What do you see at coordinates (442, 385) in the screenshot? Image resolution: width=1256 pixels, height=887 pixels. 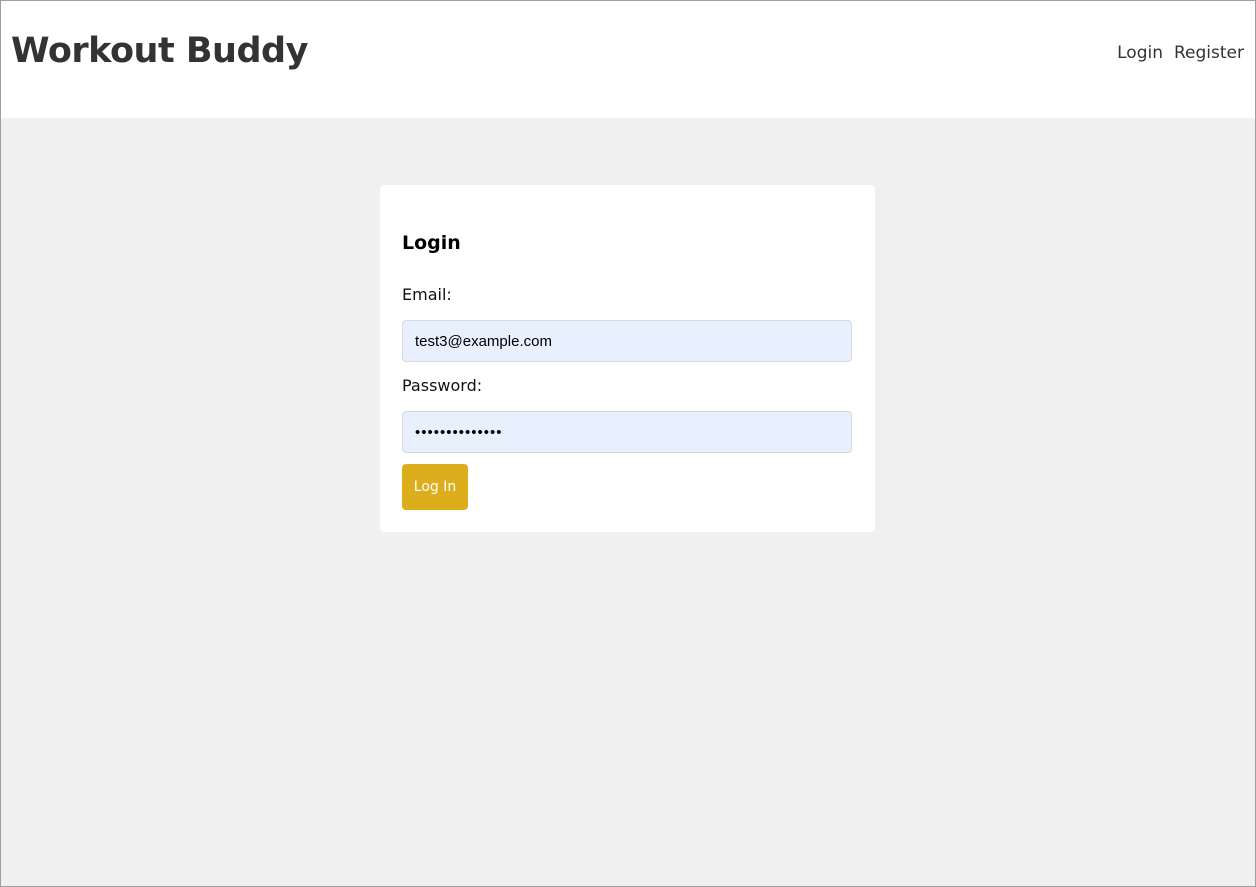 I see `password-label: Password:` at bounding box center [442, 385].